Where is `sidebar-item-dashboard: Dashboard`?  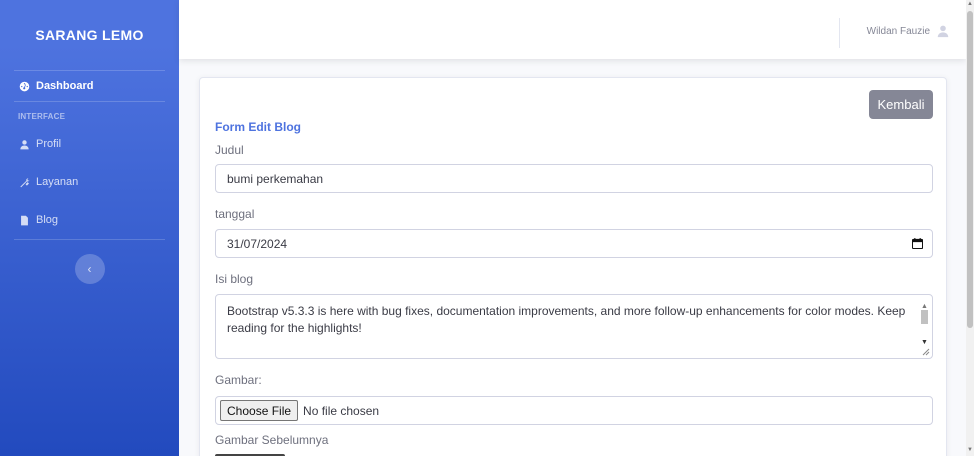 sidebar-item-dashboard: Dashboard is located at coordinates (89, 86).